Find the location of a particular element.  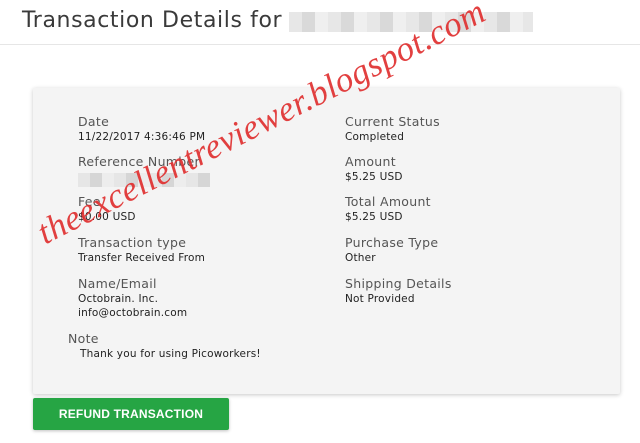

total-amount-label: Total Amount is located at coordinates (388, 201).